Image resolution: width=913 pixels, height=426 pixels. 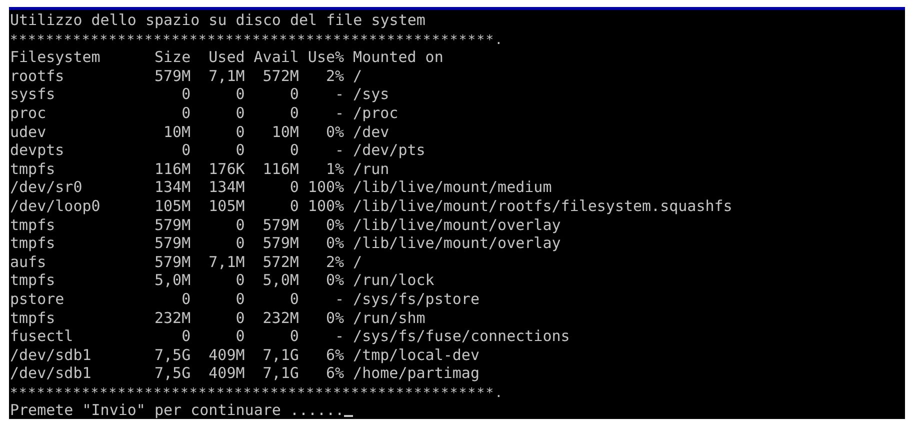 I want to click on column-header: Used, so click(x=226, y=57).